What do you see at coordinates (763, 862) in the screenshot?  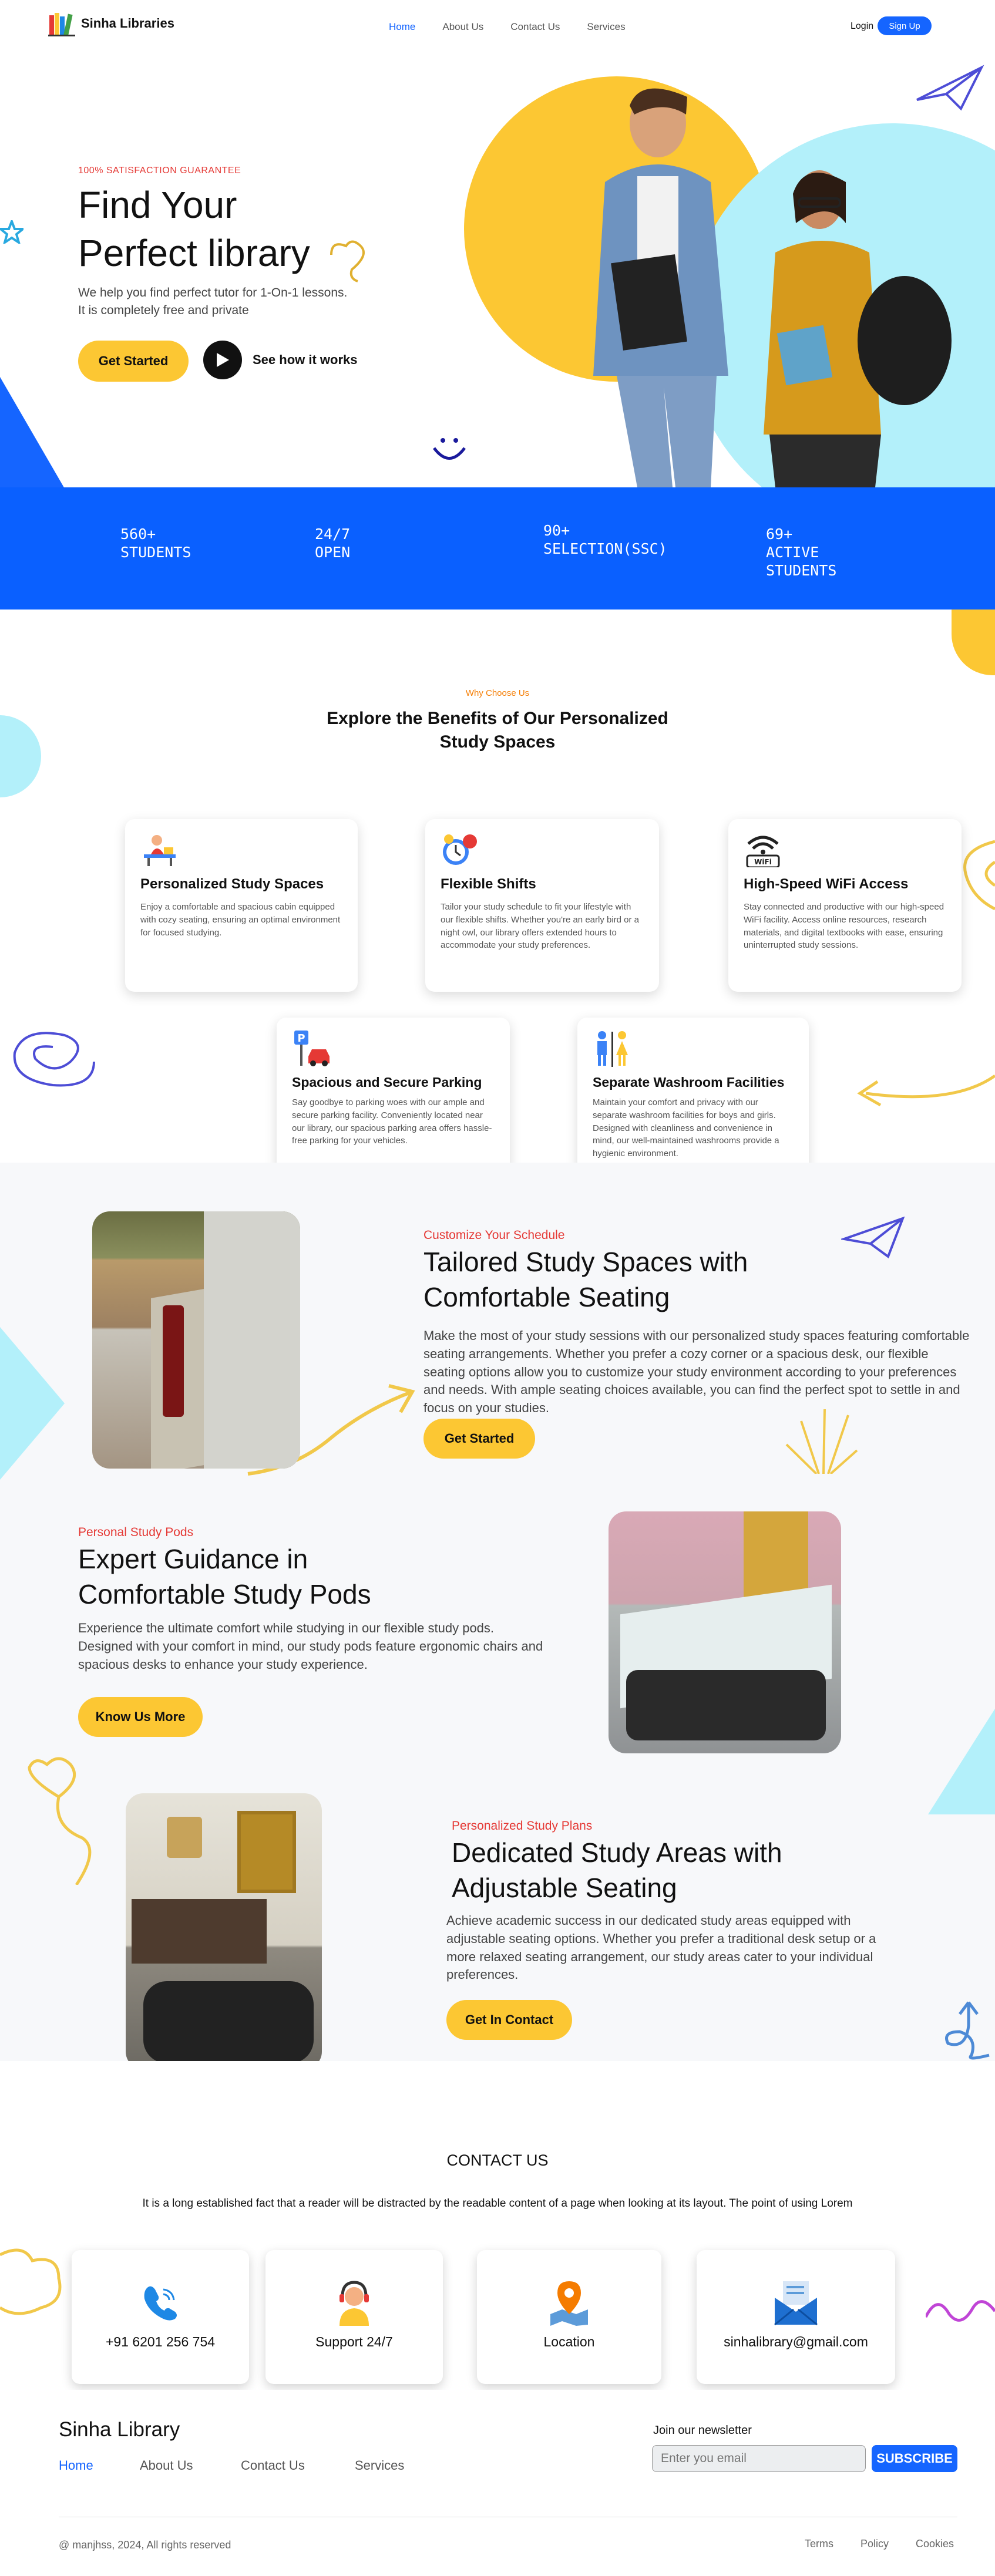 I see `svg-text: WiFi` at bounding box center [763, 862].